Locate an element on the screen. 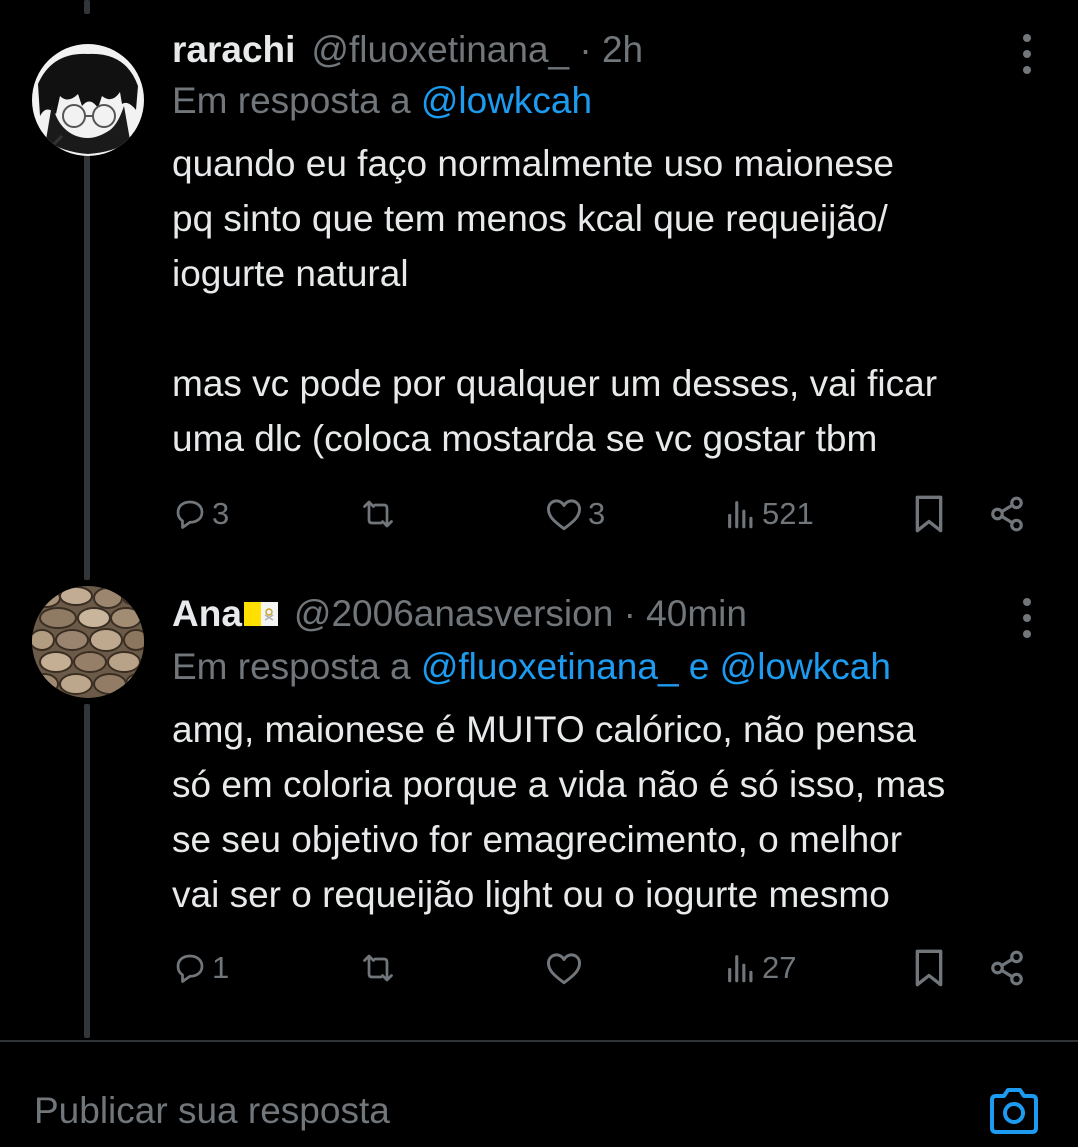  views-button: 521 is located at coordinates (769, 514).